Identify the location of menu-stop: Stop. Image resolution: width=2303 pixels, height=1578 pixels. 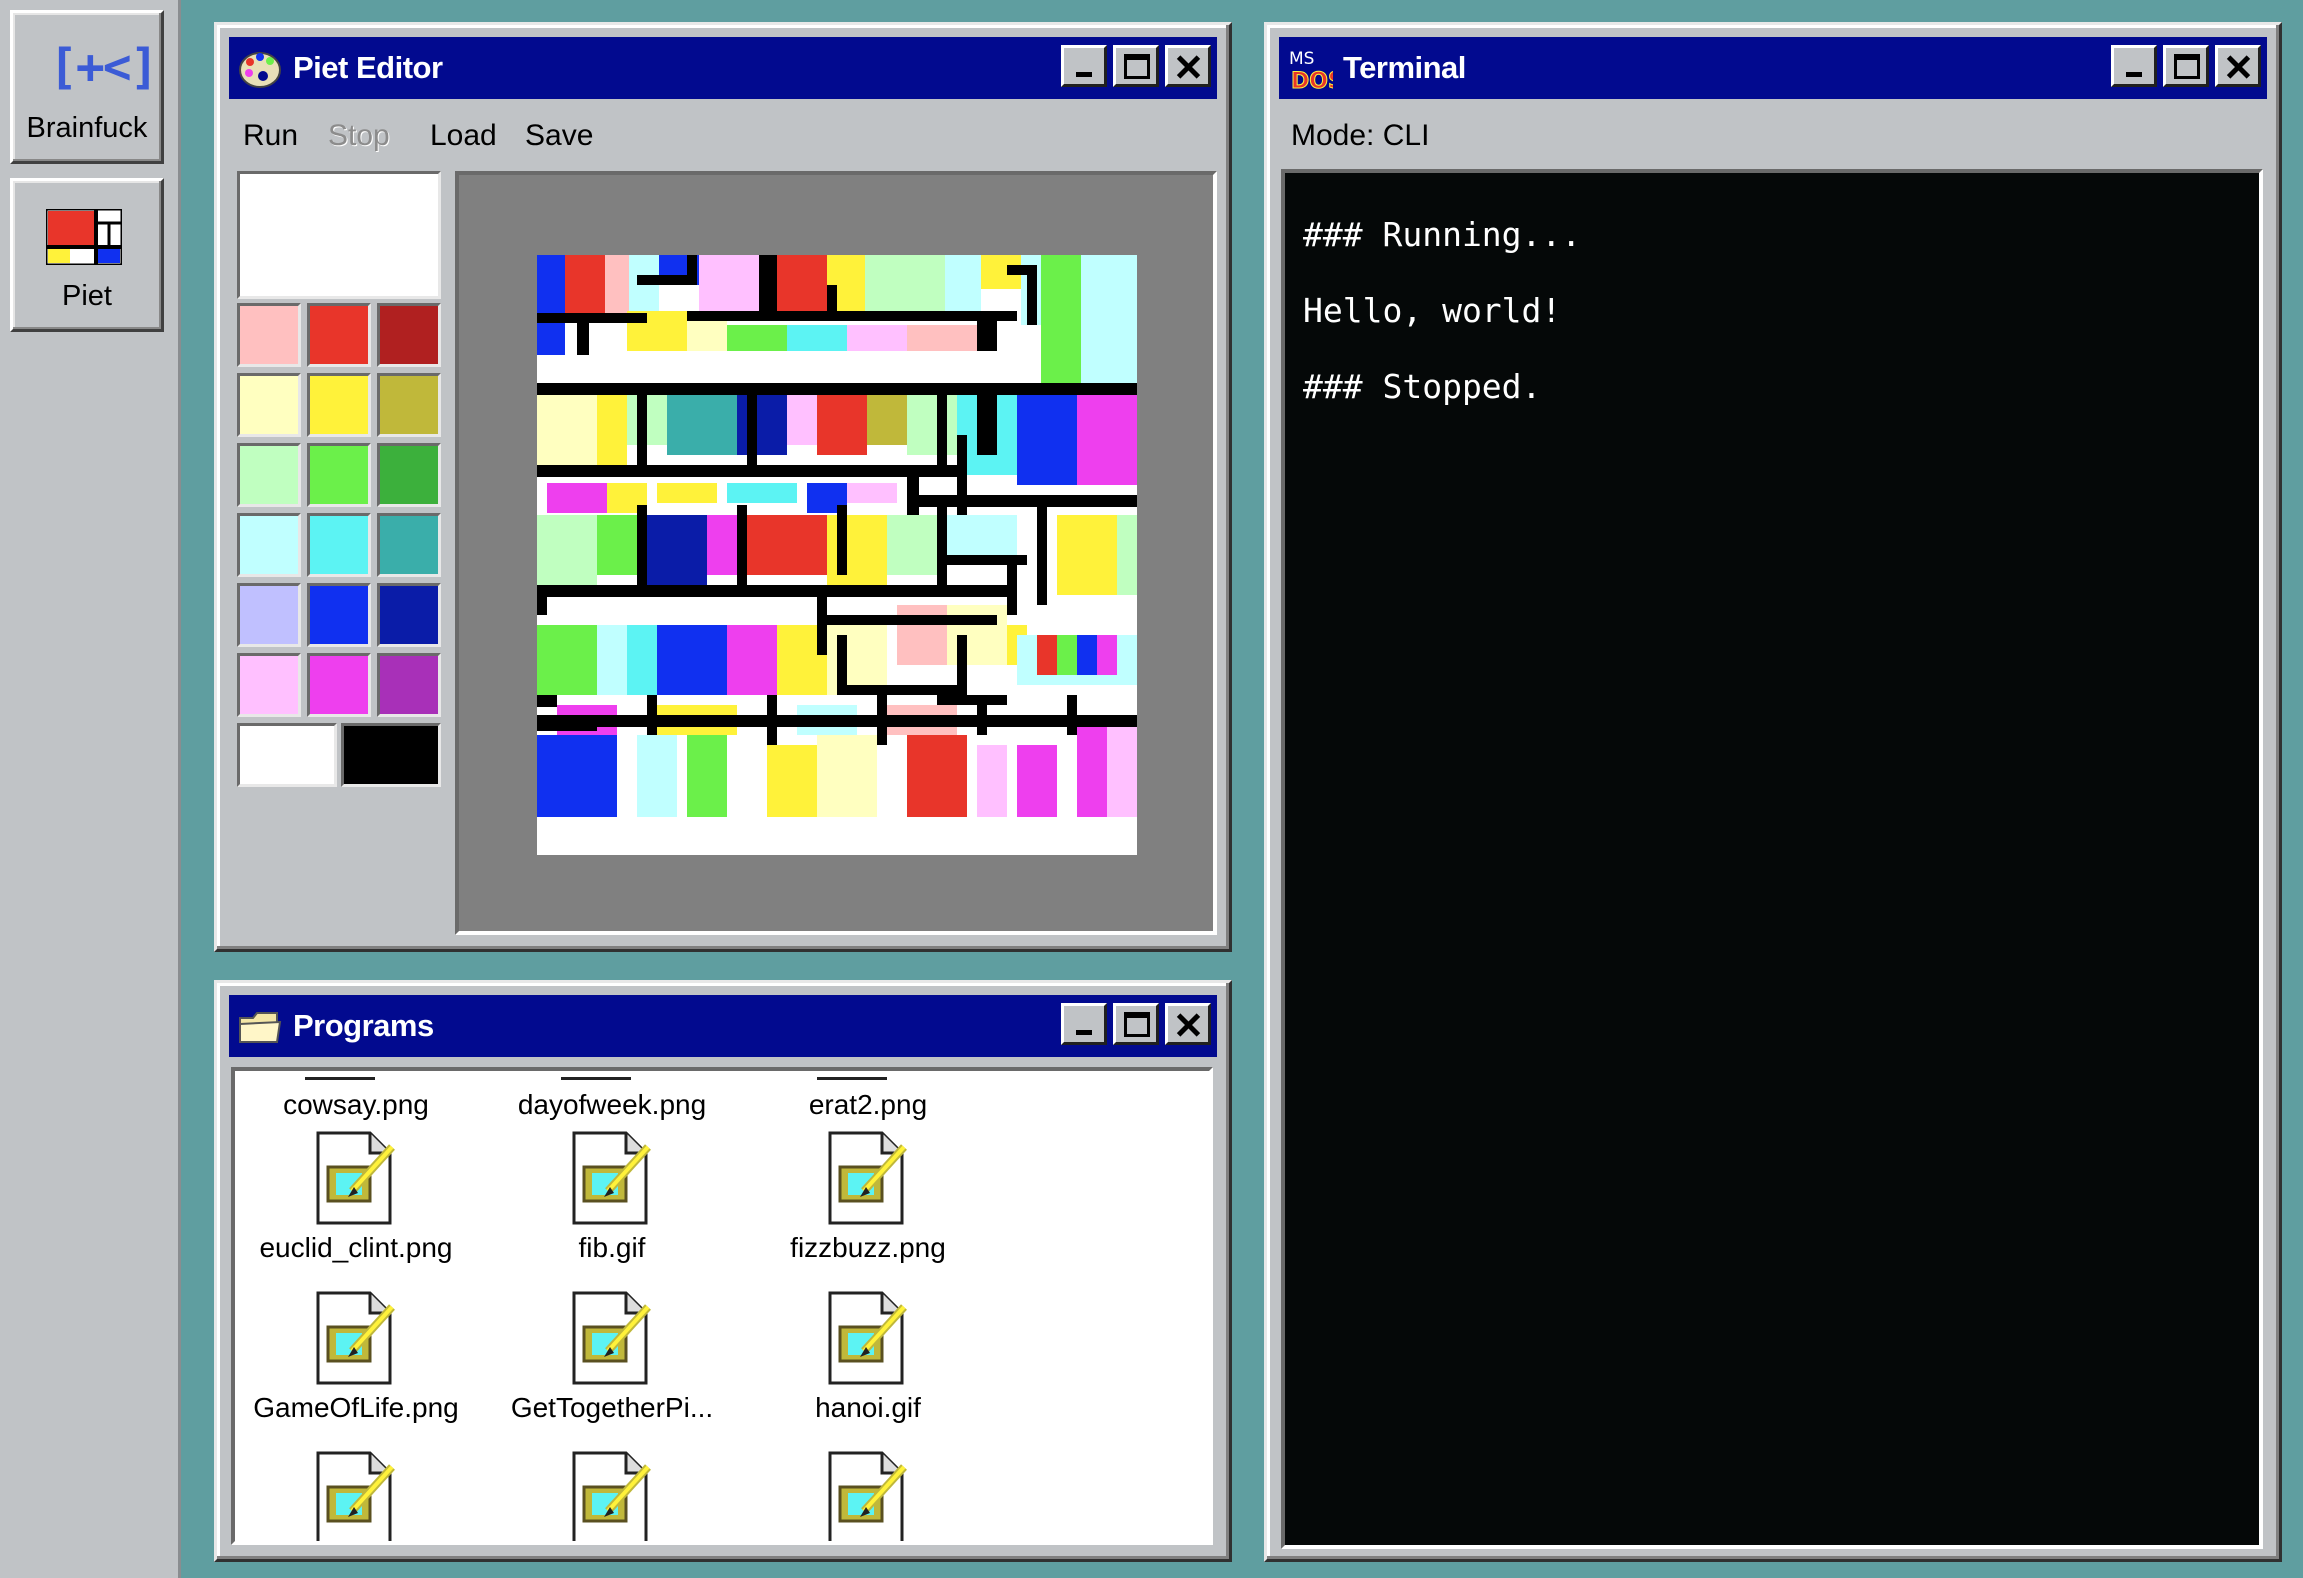
(359, 136).